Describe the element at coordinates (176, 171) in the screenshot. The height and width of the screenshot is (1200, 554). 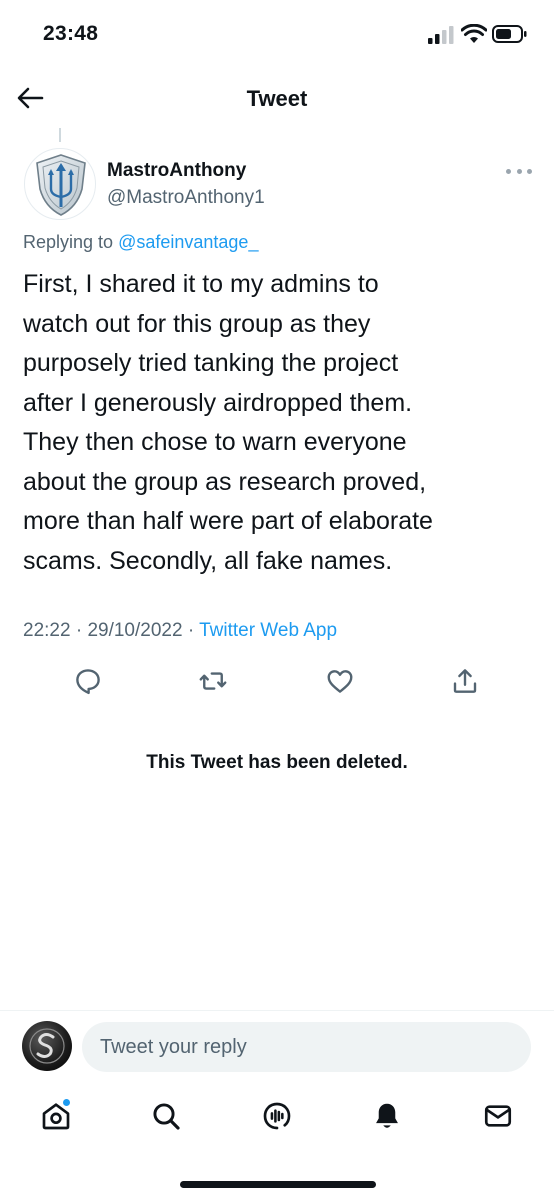
I see `author-name: MastroAnthony` at that location.